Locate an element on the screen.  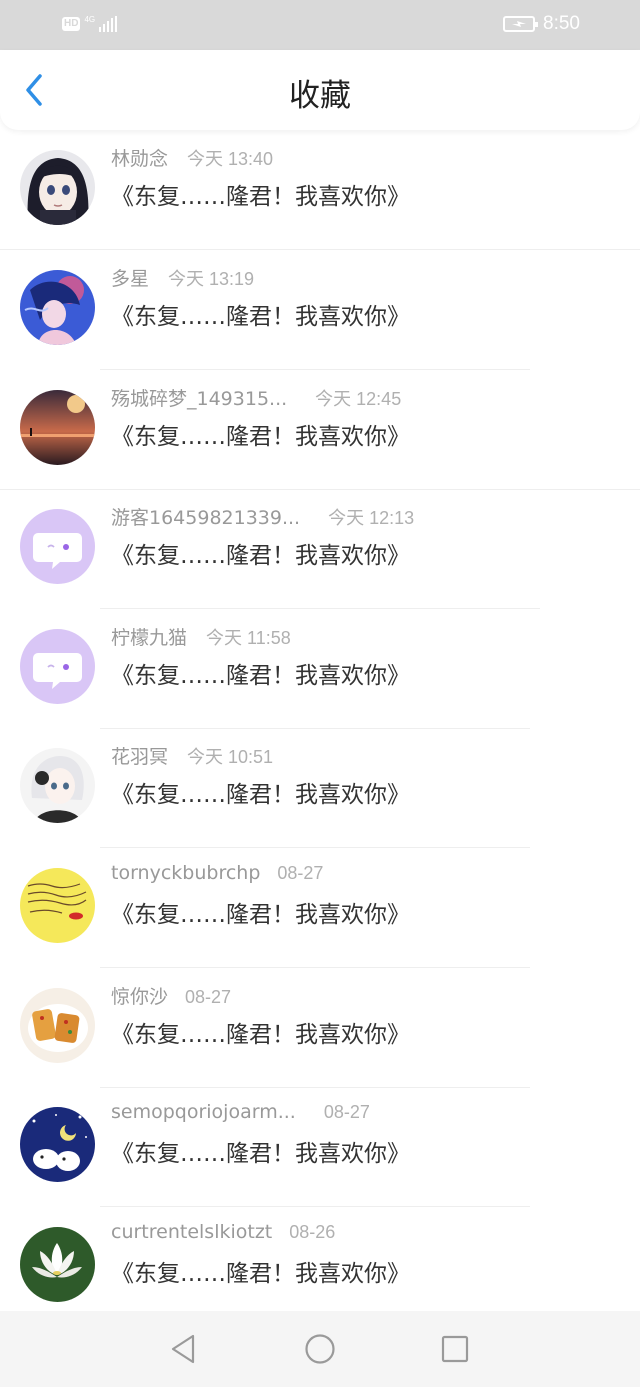
item-meta: 柠檬九猫 今天 11:58 is located at coordinates (201, 636).